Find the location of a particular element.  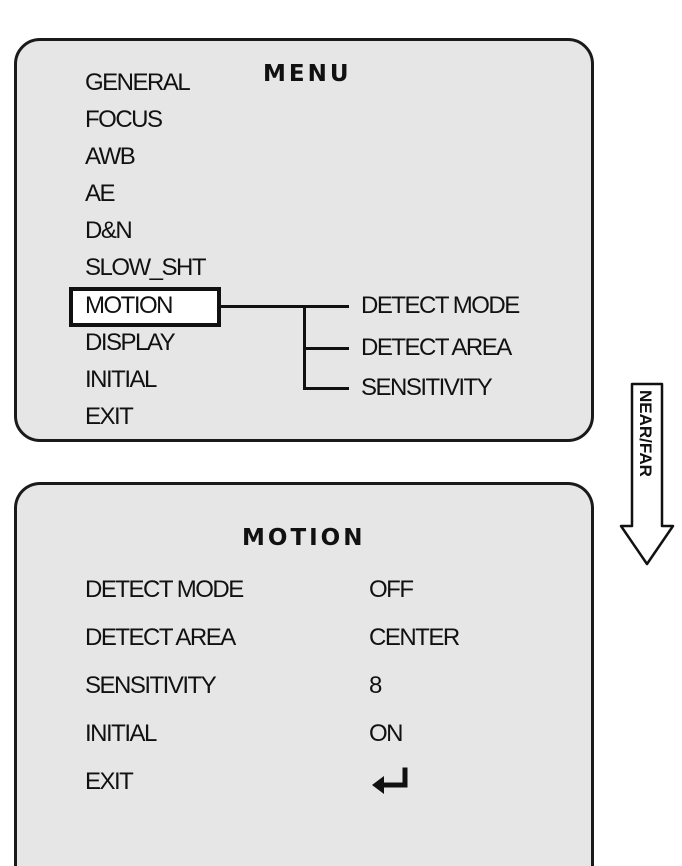

connector-branch-sensitivity is located at coordinates (326, 388).